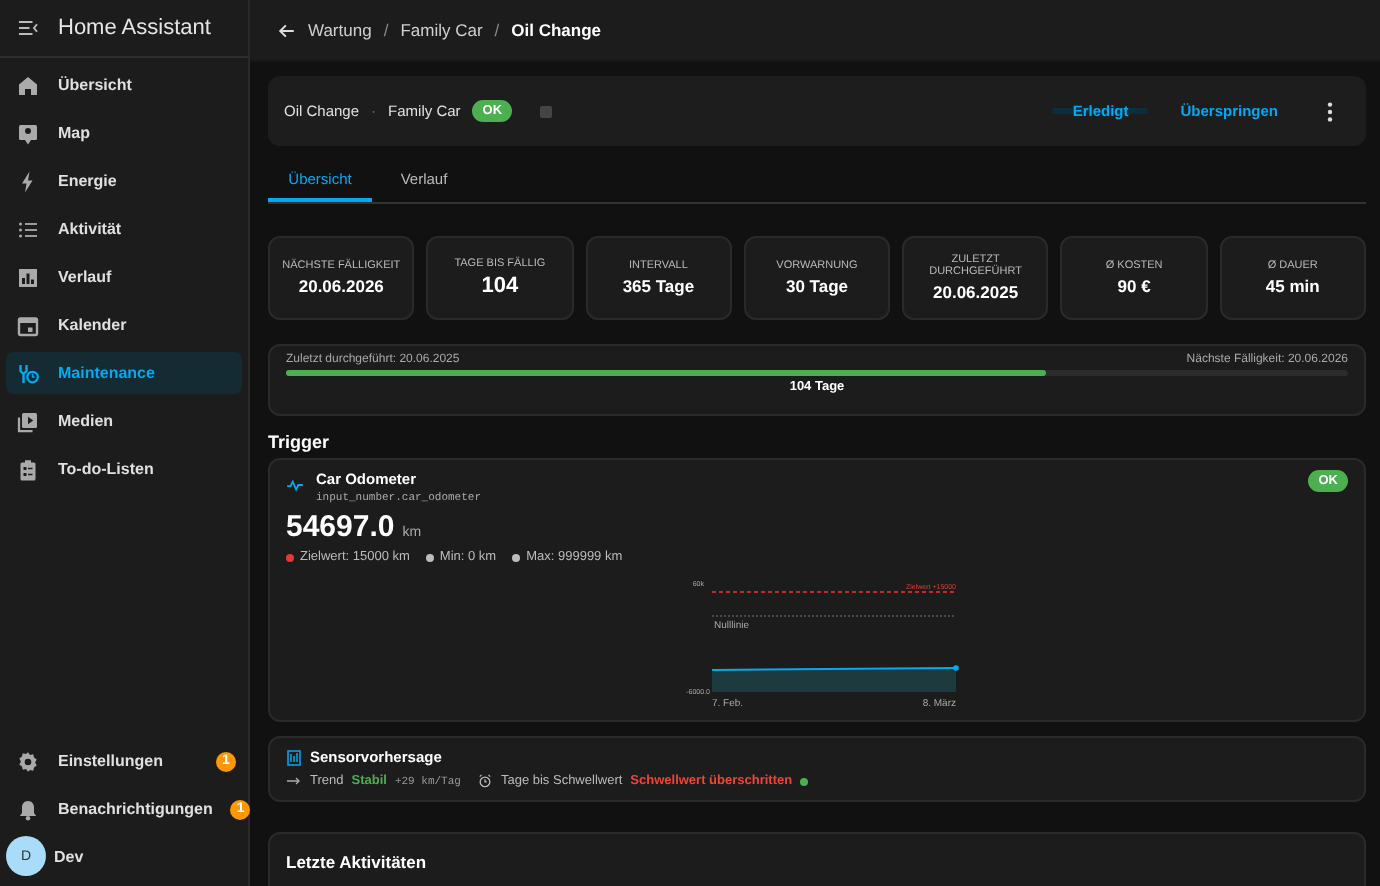 Image resolution: width=1380 pixels, height=886 pixels. What do you see at coordinates (28, 421) in the screenshot?
I see `media-icon` at bounding box center [28, 421].